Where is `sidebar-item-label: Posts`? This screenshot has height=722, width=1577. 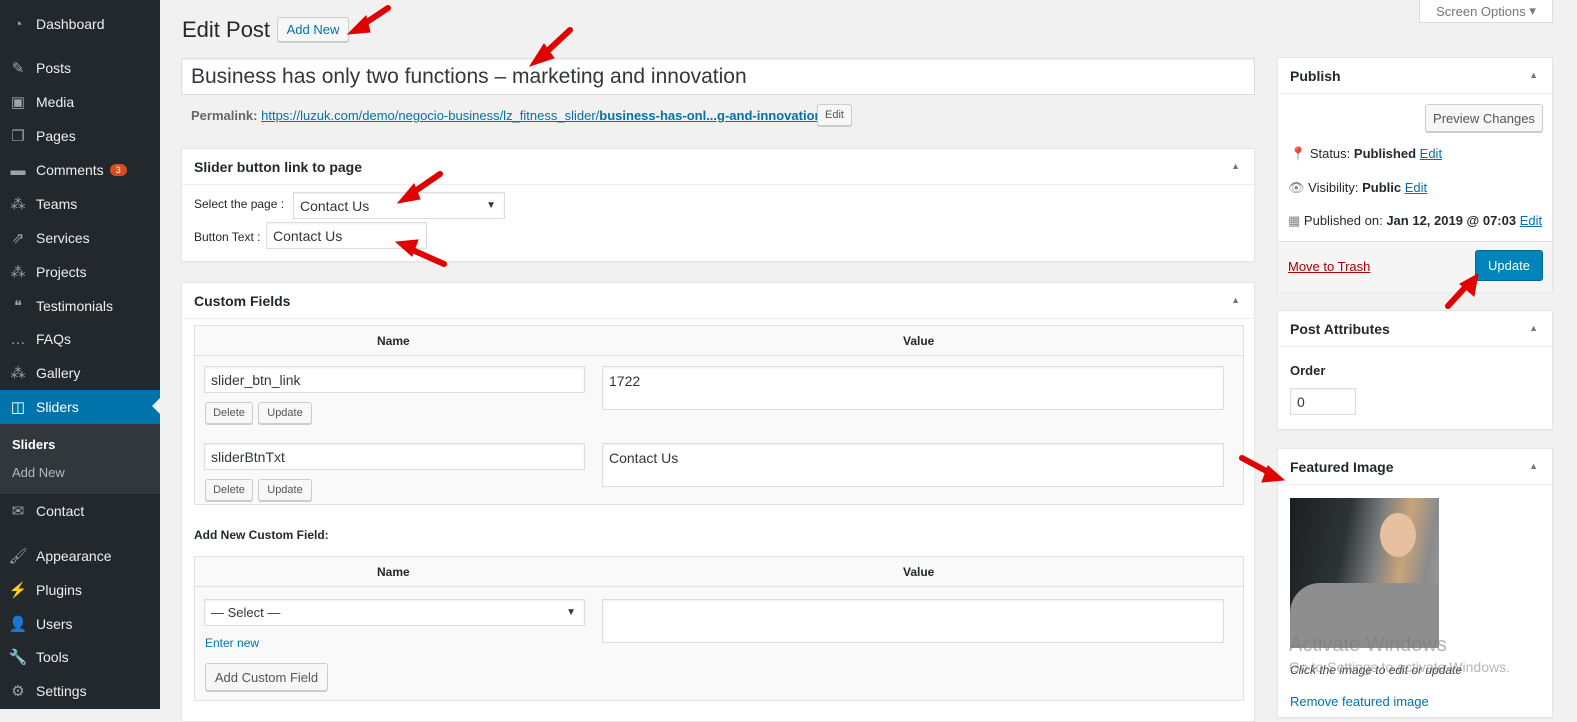 sidebar-item-label: Posts is located at coordinates (54, 68).